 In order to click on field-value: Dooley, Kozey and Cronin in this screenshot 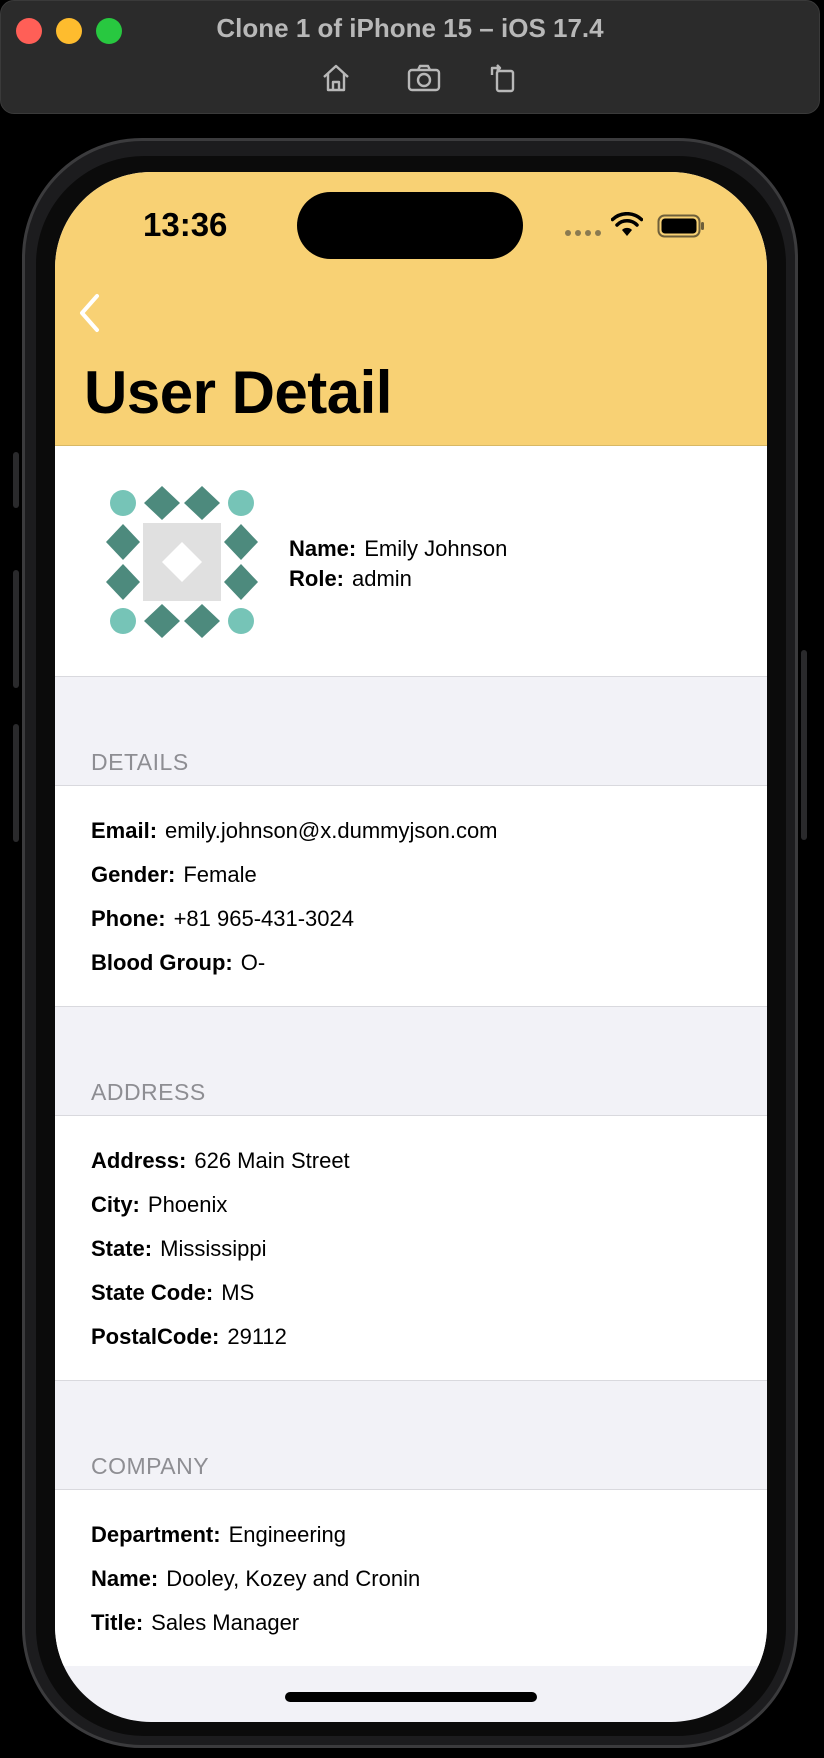, I will do `click(293, 1578)`.